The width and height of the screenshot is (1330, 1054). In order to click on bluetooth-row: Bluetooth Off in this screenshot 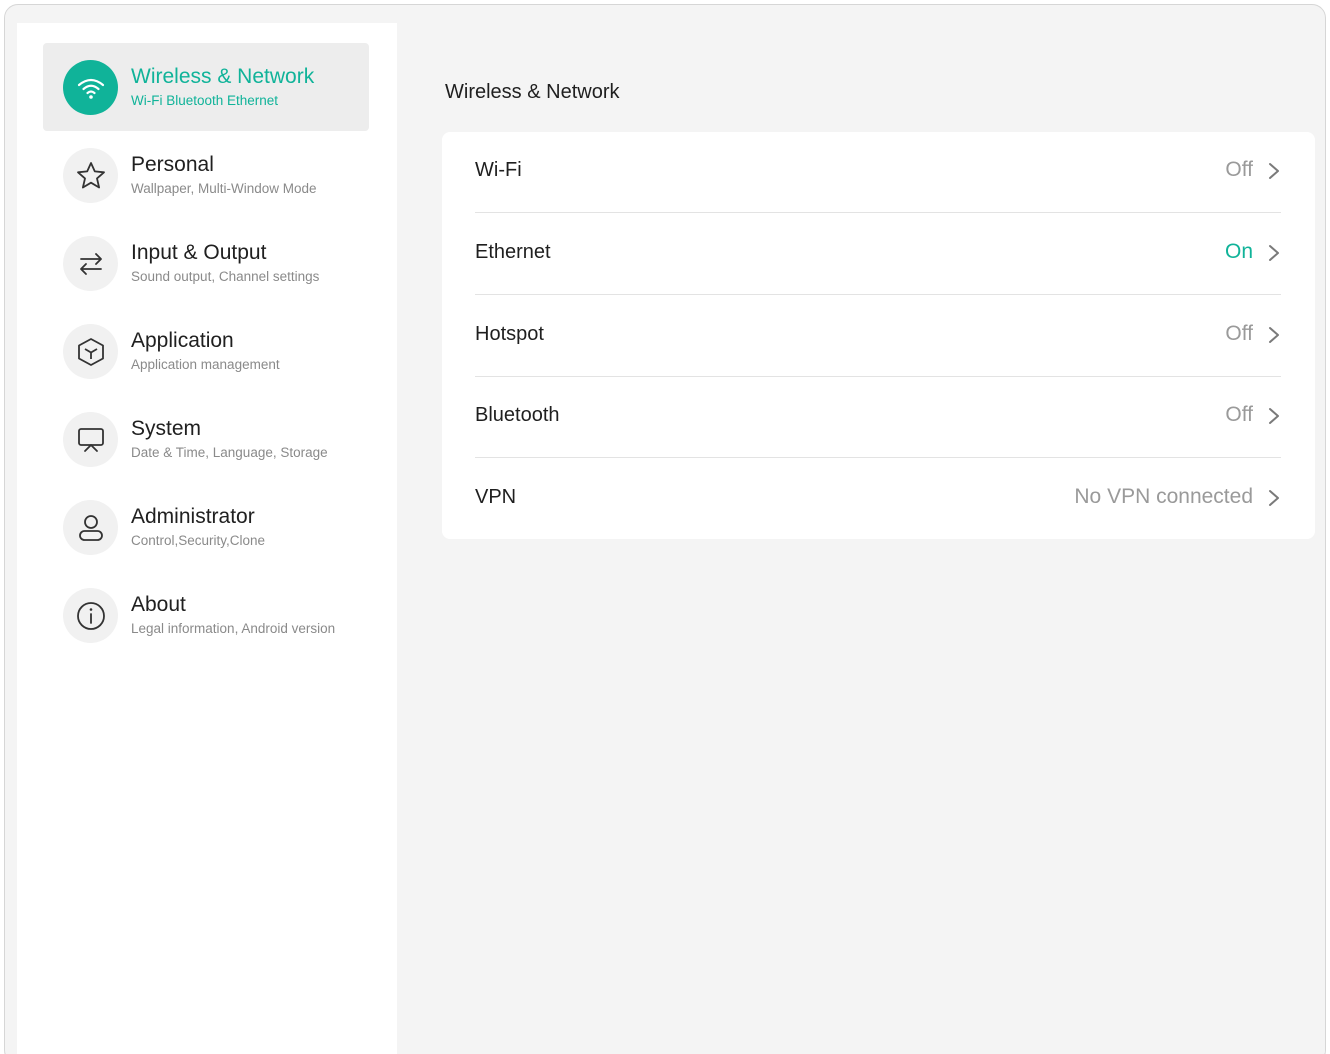, I will do `click(878, 417)`.